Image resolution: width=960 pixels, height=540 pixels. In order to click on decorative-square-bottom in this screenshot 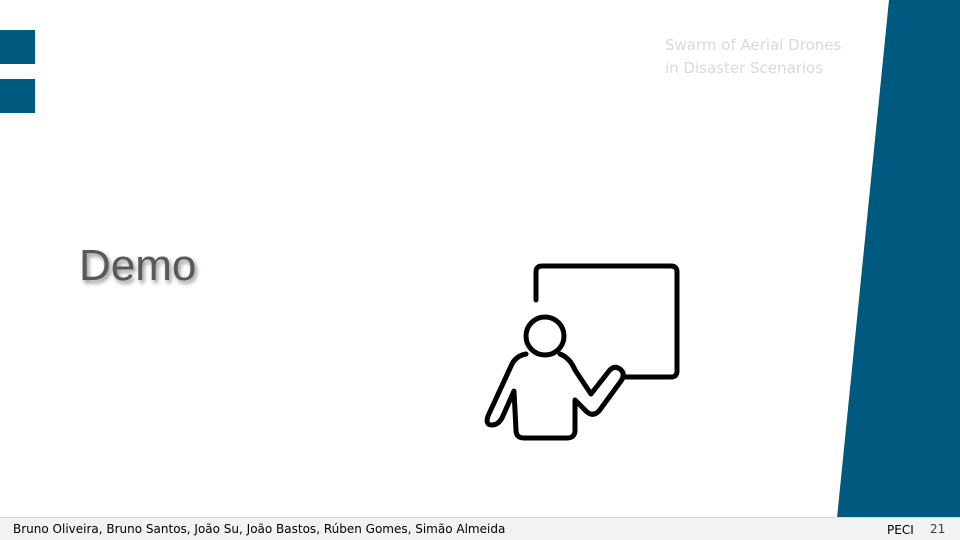, I will do `click(17, 96)`.